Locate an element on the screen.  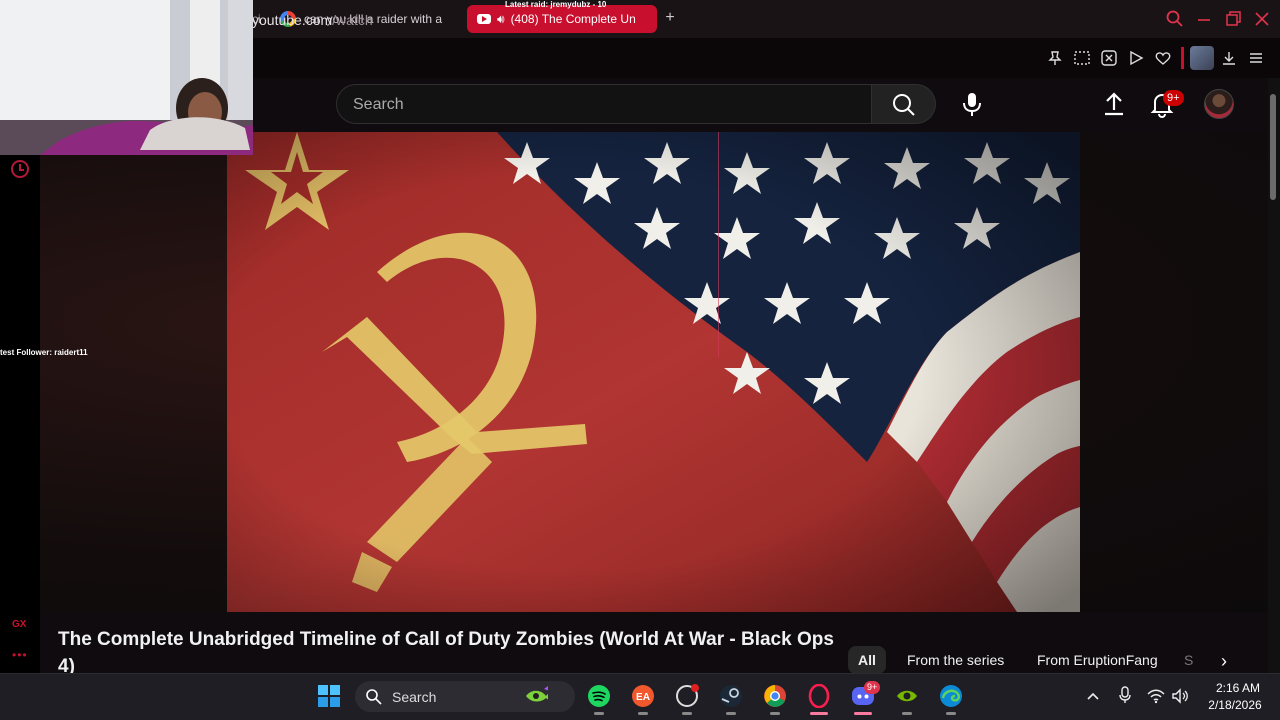
chip-next-clipped: S is located at coordinates (1187, 660).